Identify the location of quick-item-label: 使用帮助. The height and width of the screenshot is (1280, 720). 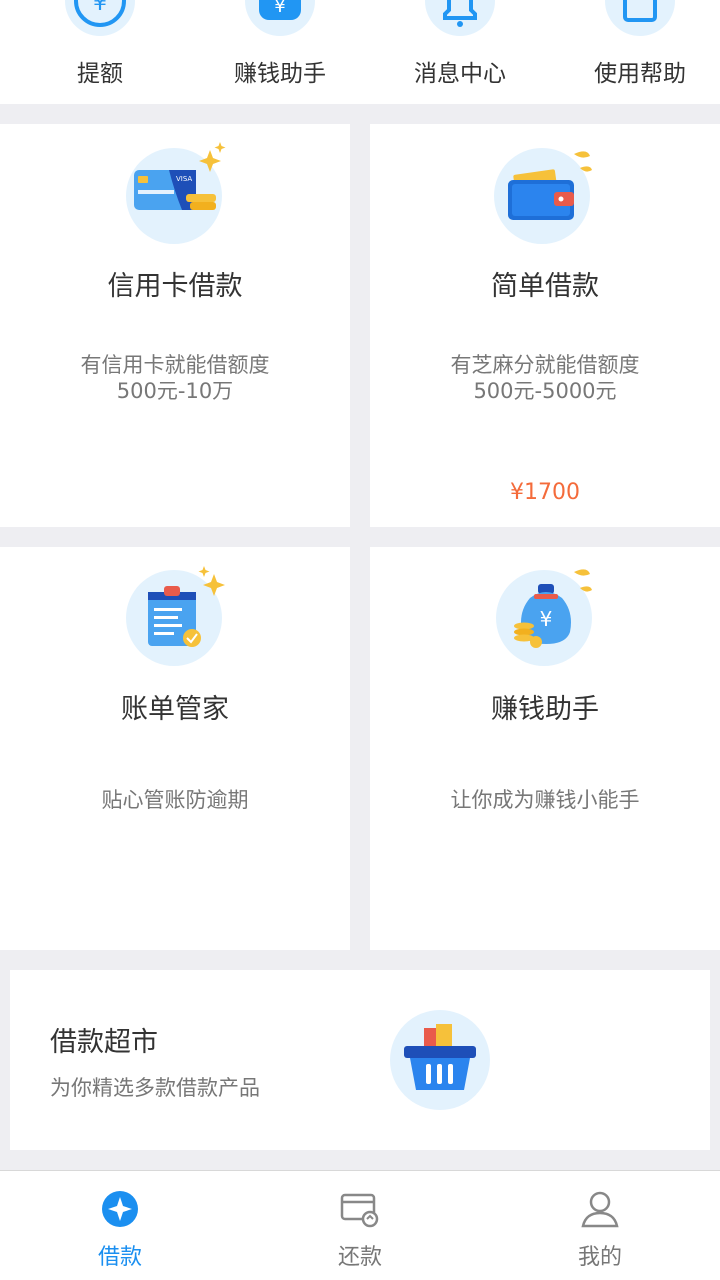
(640, 74).